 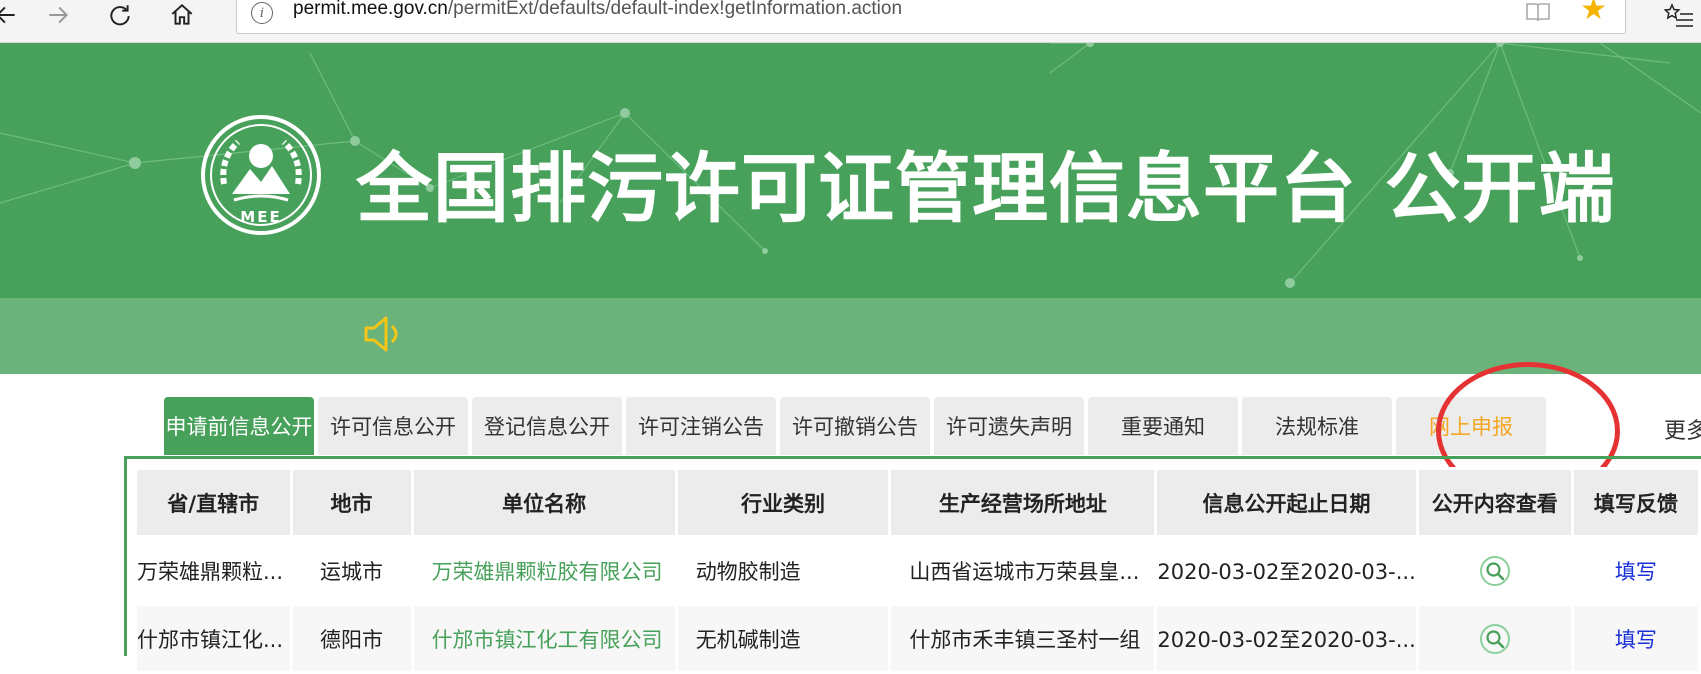 What do you see at coordinates (239, 426) in the screenshot?
I see `tab-pre-application-info: 申请前信息公开` at bounding box center [239, 426].